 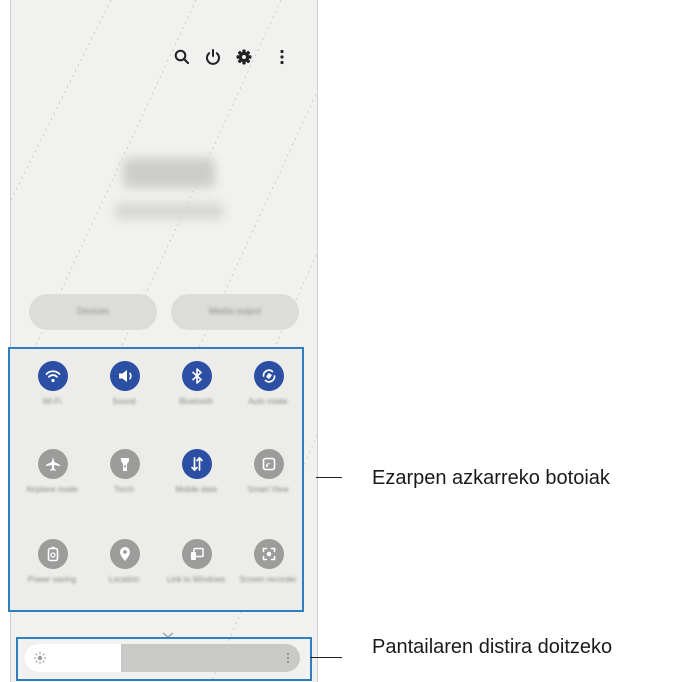 What do you see at coordinates (182, 57) in the screenshot?
I see `search-icon` at bounding box center [182, 57].